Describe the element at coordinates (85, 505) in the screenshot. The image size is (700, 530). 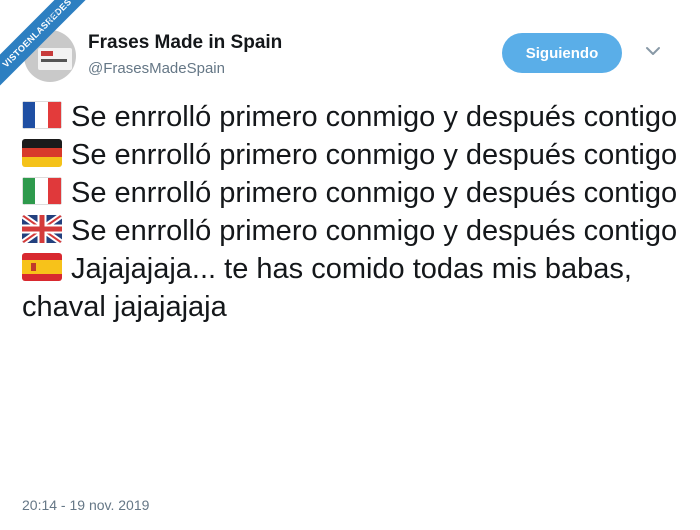
I see `tweet-timestamp: 20:14 - 19 nov. 2019` at that location.